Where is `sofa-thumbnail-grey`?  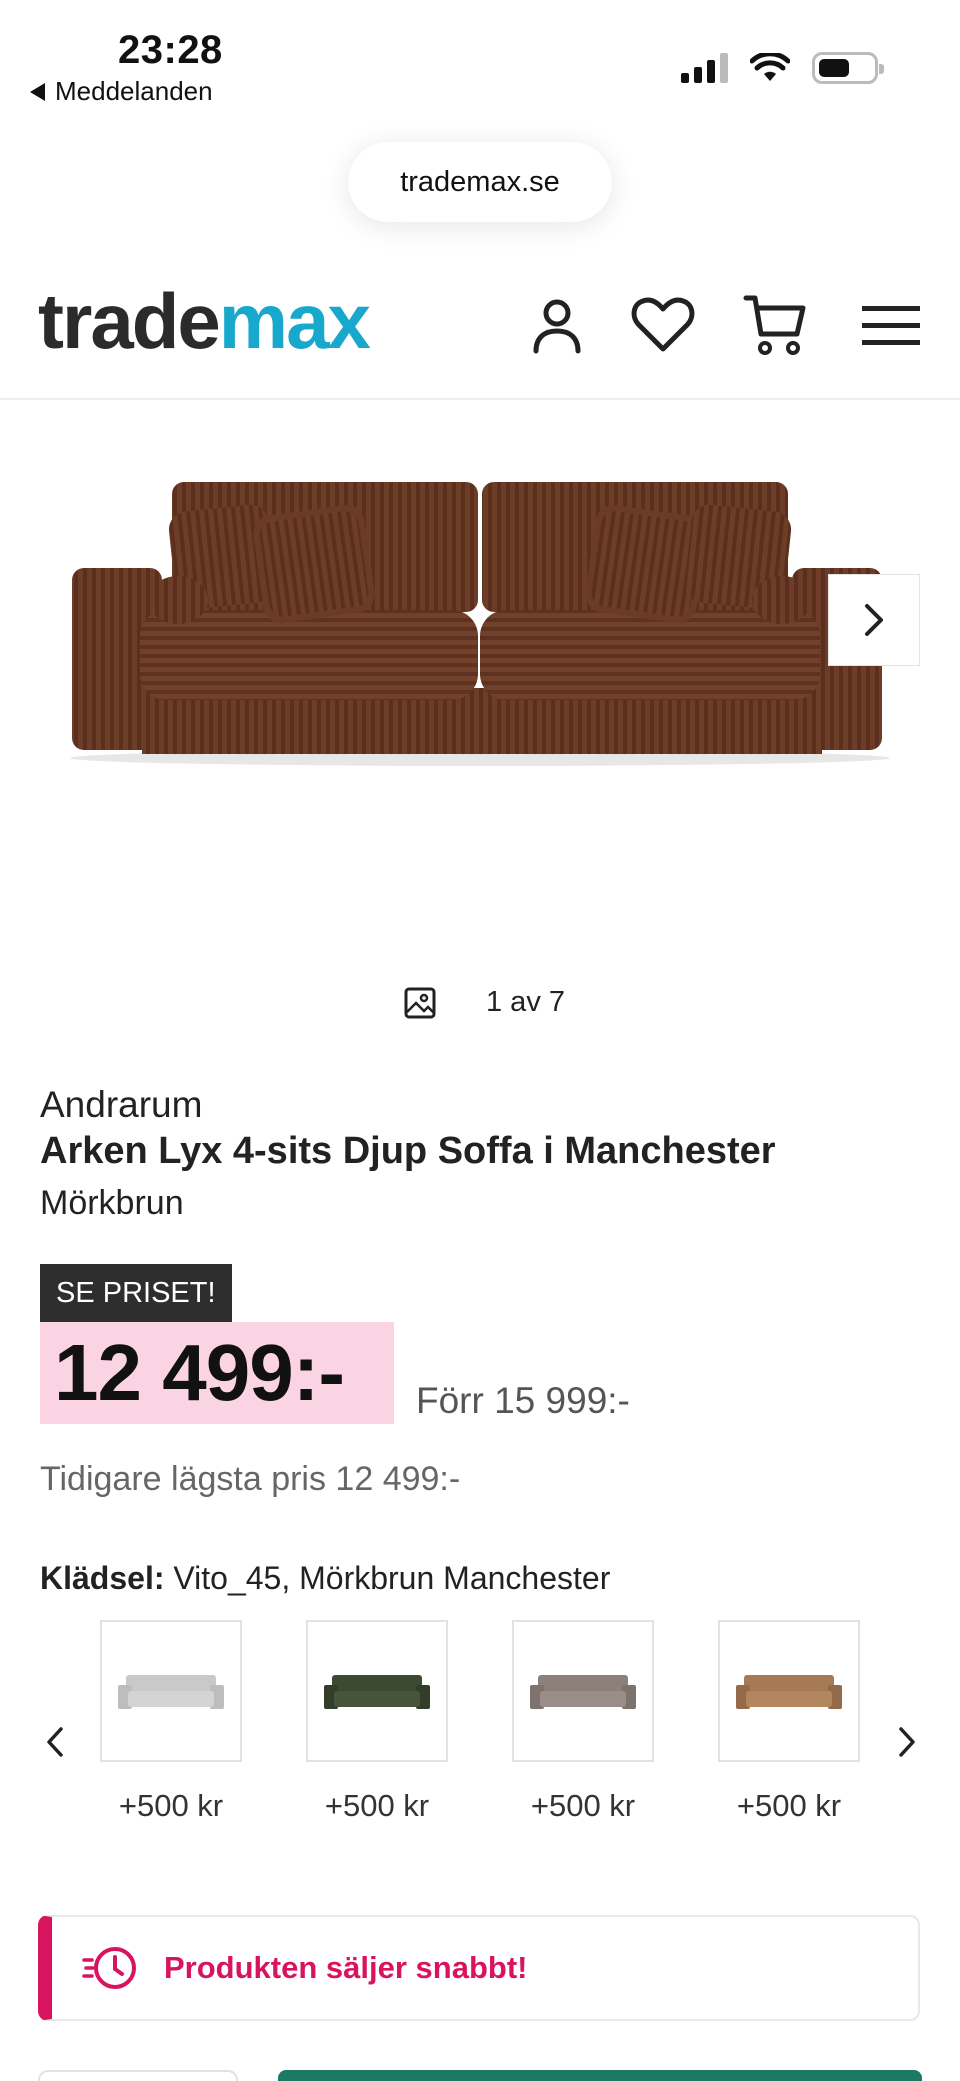 sofa-thumbnail-grey is located at coordinates (171, 1692).